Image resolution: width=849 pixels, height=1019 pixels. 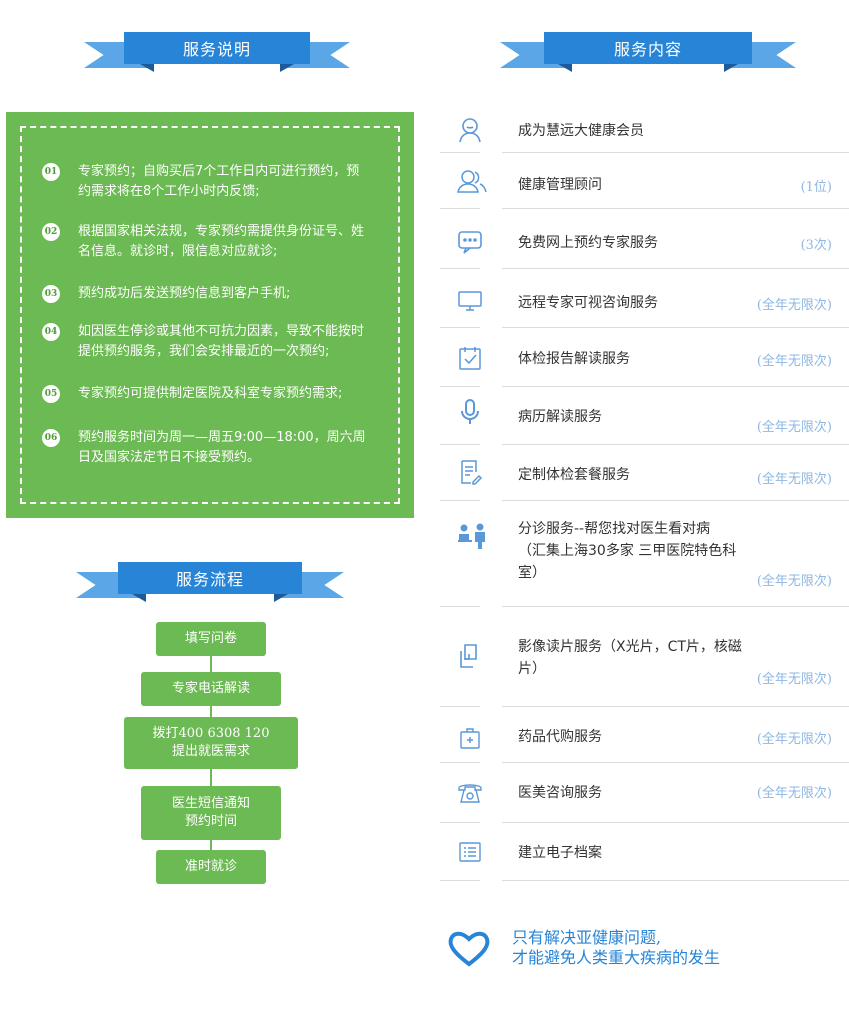 I want to click on chat-icon, so click(x=470, y=242).